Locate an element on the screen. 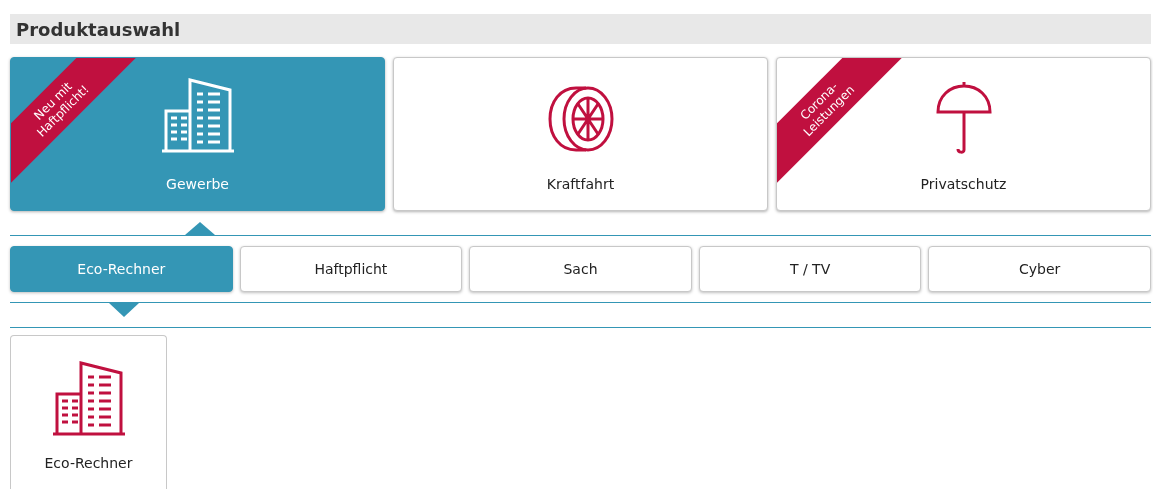 The height and width of the screenshot is (489, 1153). tab: Sach is located at coordinates (580, 269).